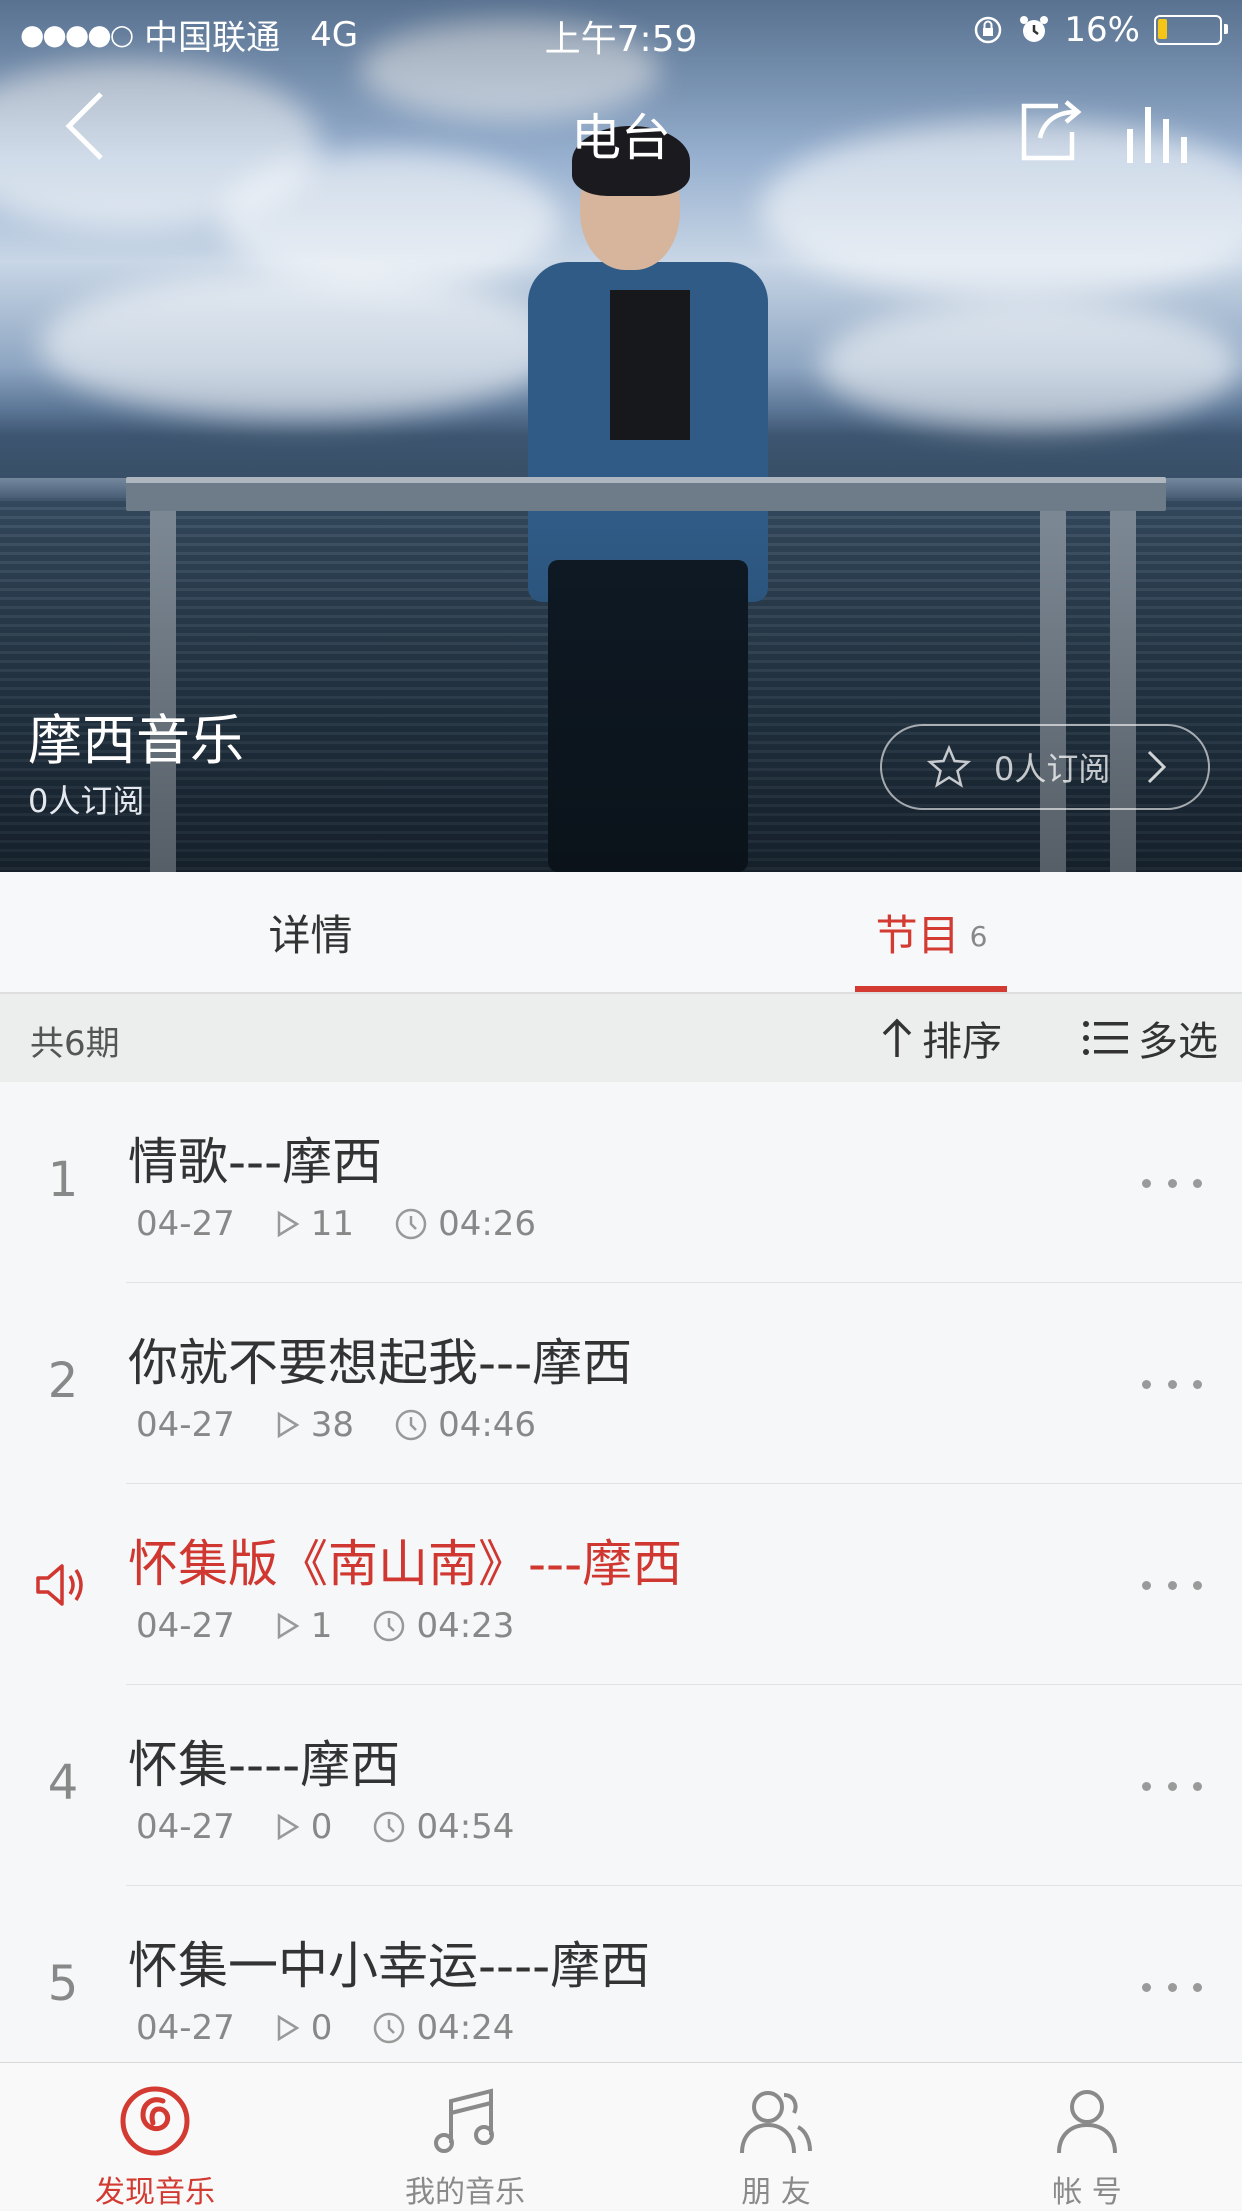  What do you see at coordinates (1157, 767) in the screenshot?
I see `chevron-right-icon` at bounding box center [1157, 767].